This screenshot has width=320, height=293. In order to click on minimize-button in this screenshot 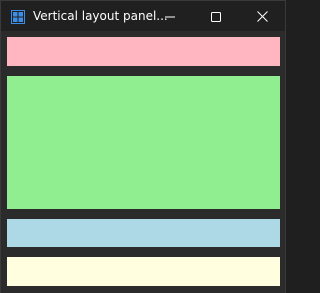, I will do `click(170, 16)`.